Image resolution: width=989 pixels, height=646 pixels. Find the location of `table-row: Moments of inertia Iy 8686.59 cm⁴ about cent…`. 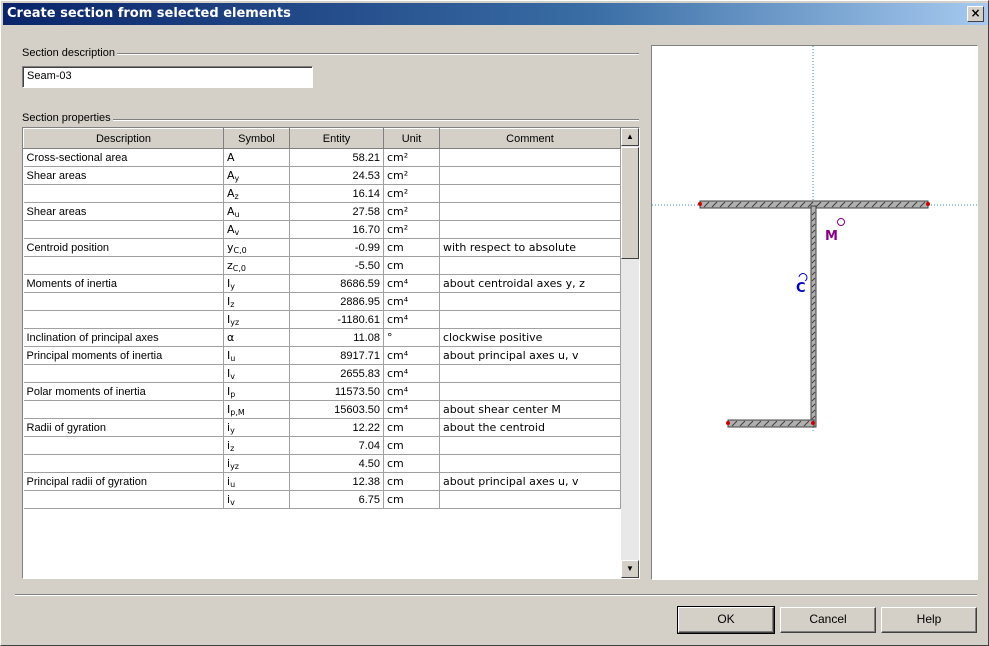

table-row: Moments of inertia Iy 8686.59 cm⁴ about cent… is located at coordinates (322, 283).